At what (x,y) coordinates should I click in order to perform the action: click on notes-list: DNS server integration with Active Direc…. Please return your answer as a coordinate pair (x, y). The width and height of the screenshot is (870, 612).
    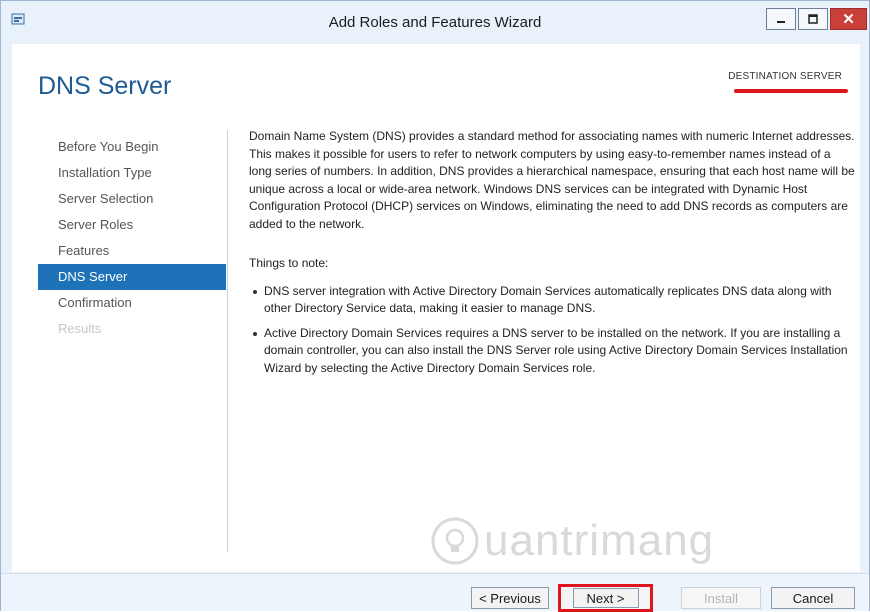
    Looking at the image, I should click on (552, 330).